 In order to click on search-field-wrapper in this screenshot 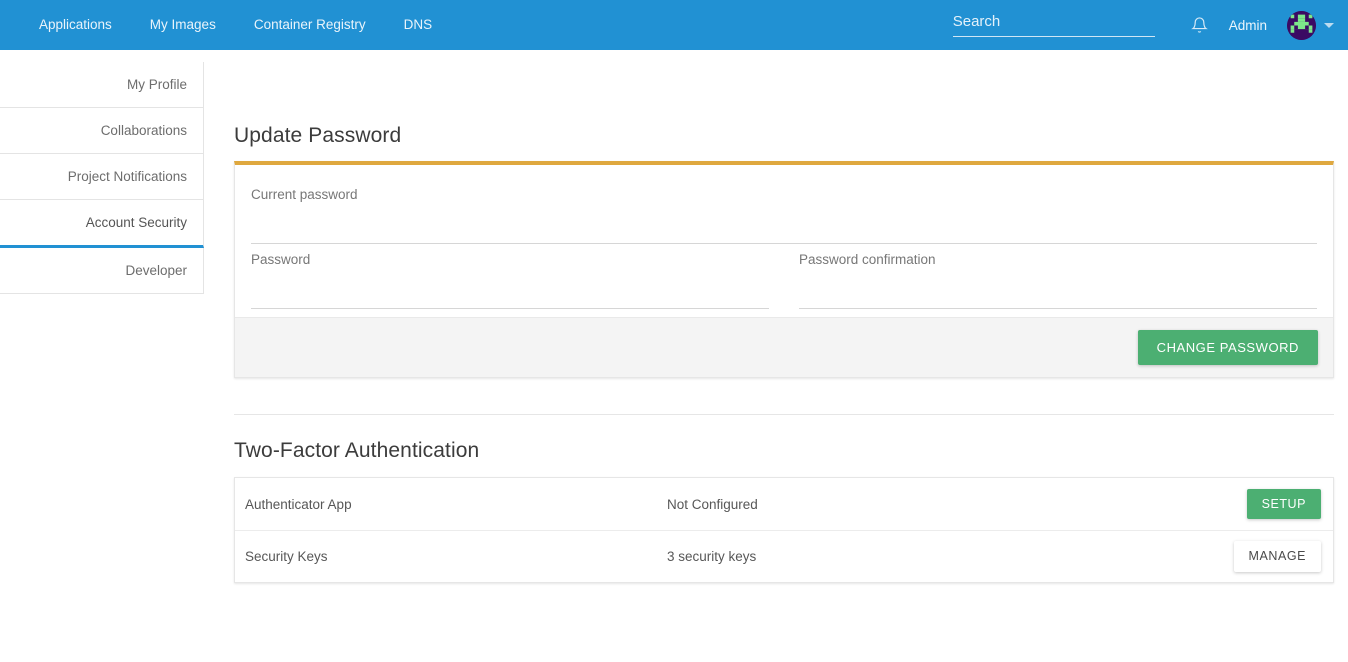, I will do `click(1053, 25)`.